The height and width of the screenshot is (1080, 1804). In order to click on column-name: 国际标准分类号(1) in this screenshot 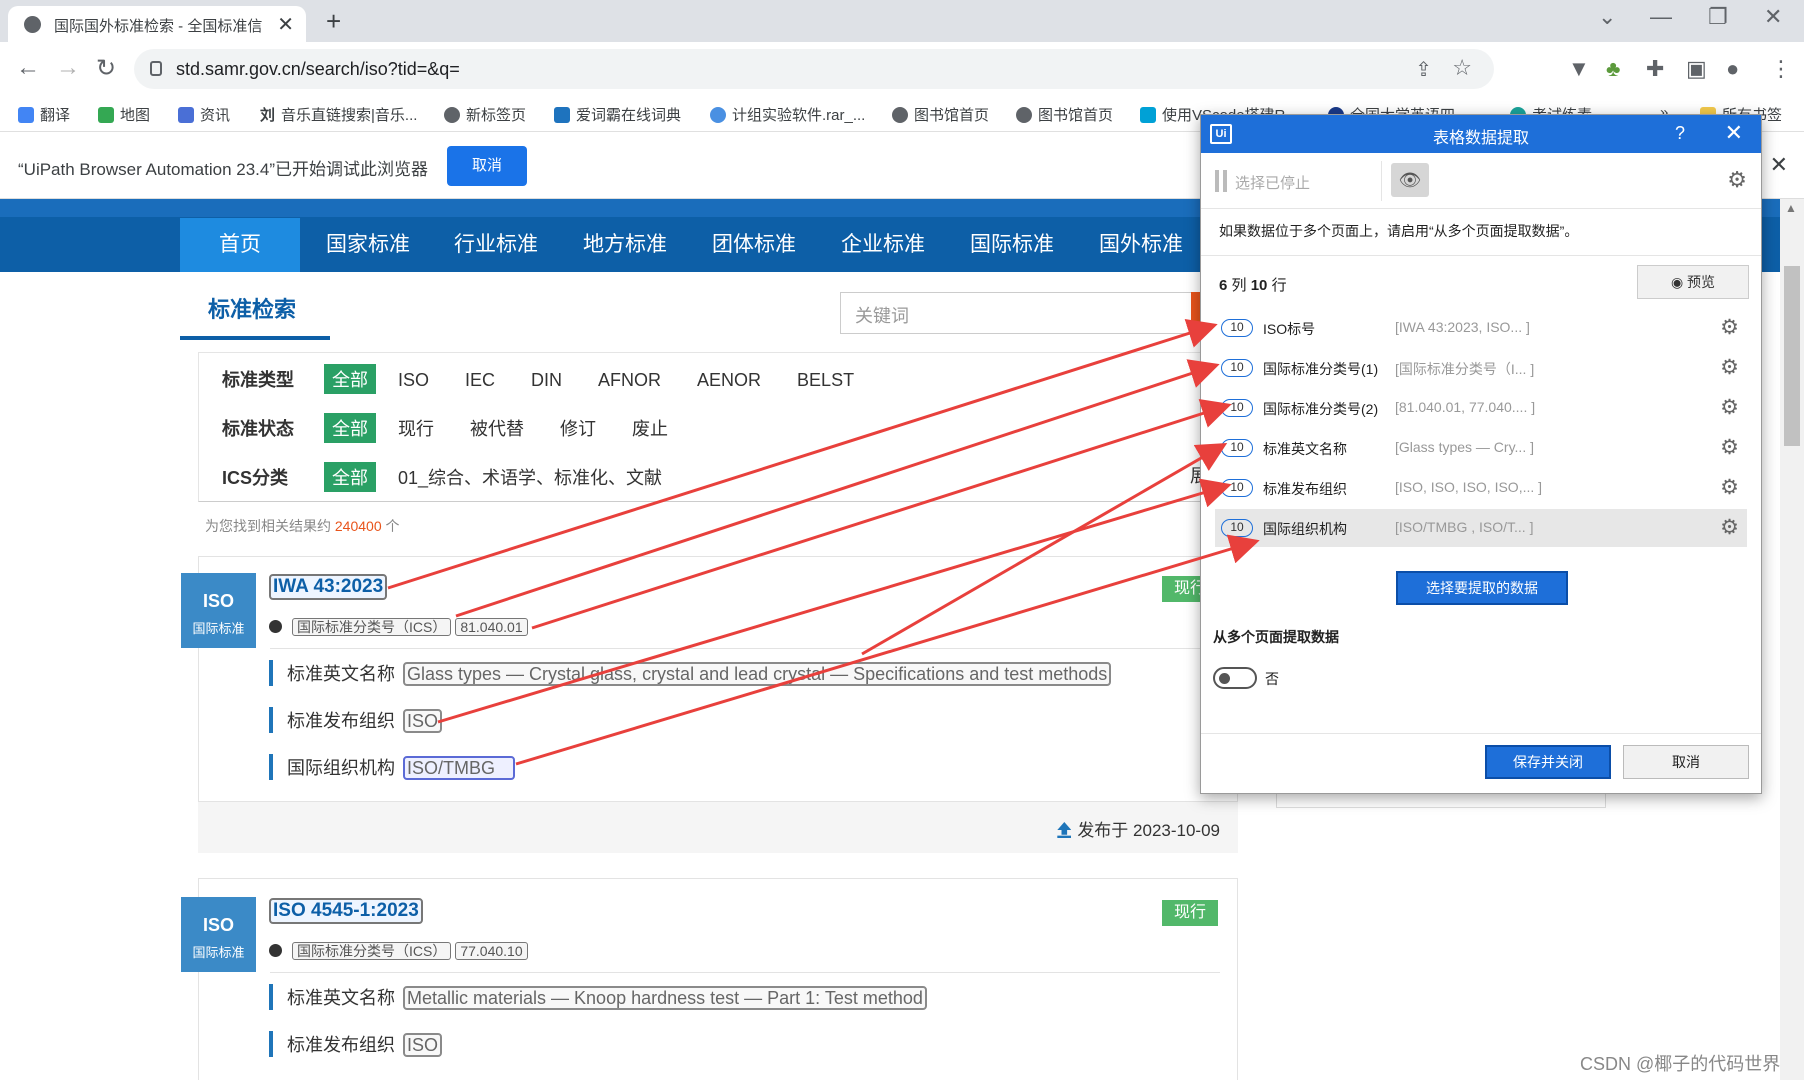, I will do `click(1321, 369)`.